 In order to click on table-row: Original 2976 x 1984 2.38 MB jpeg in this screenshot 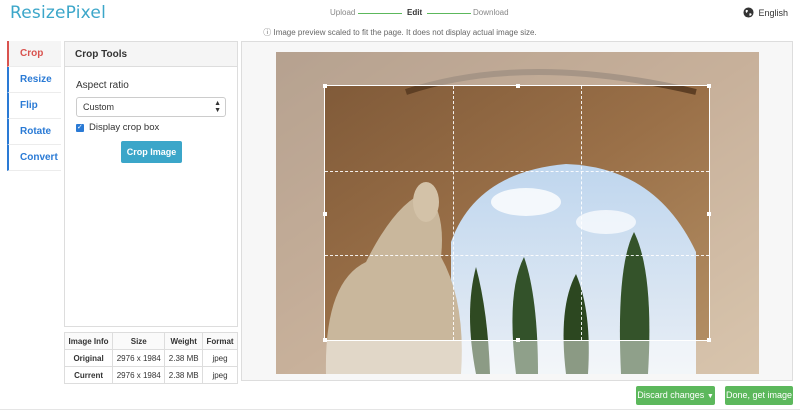, I will do `click(150, 358)`.